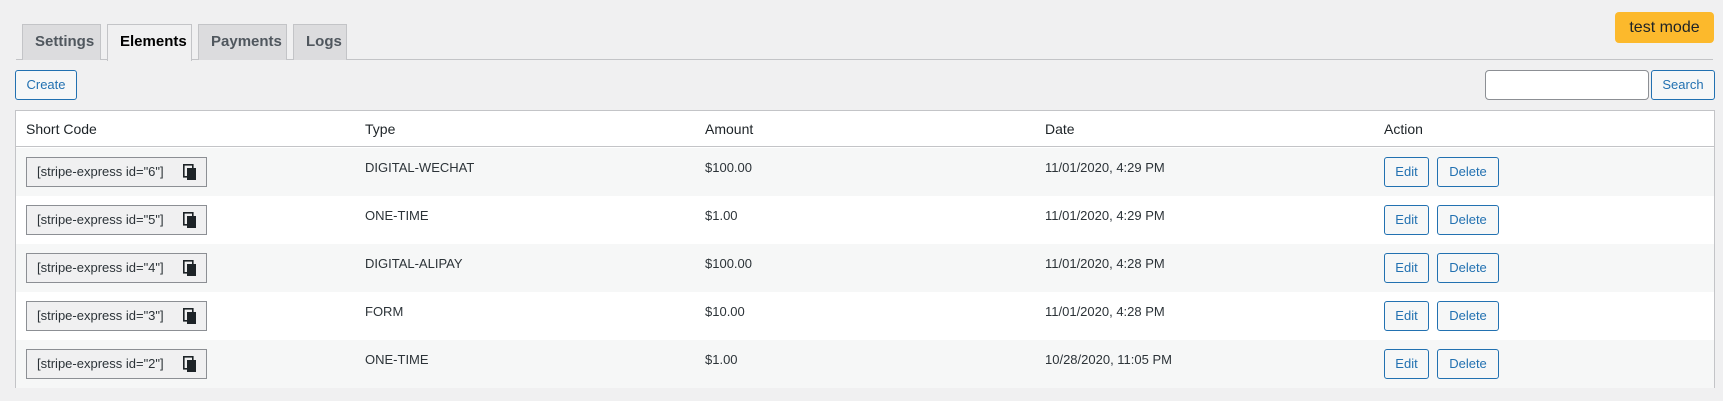 This screenshot has width=1723, height=401. Describe the element at coordinates (100, 315) in the screenshot. I see `shortcode-text: [stripe-express id="3"]` at that location.